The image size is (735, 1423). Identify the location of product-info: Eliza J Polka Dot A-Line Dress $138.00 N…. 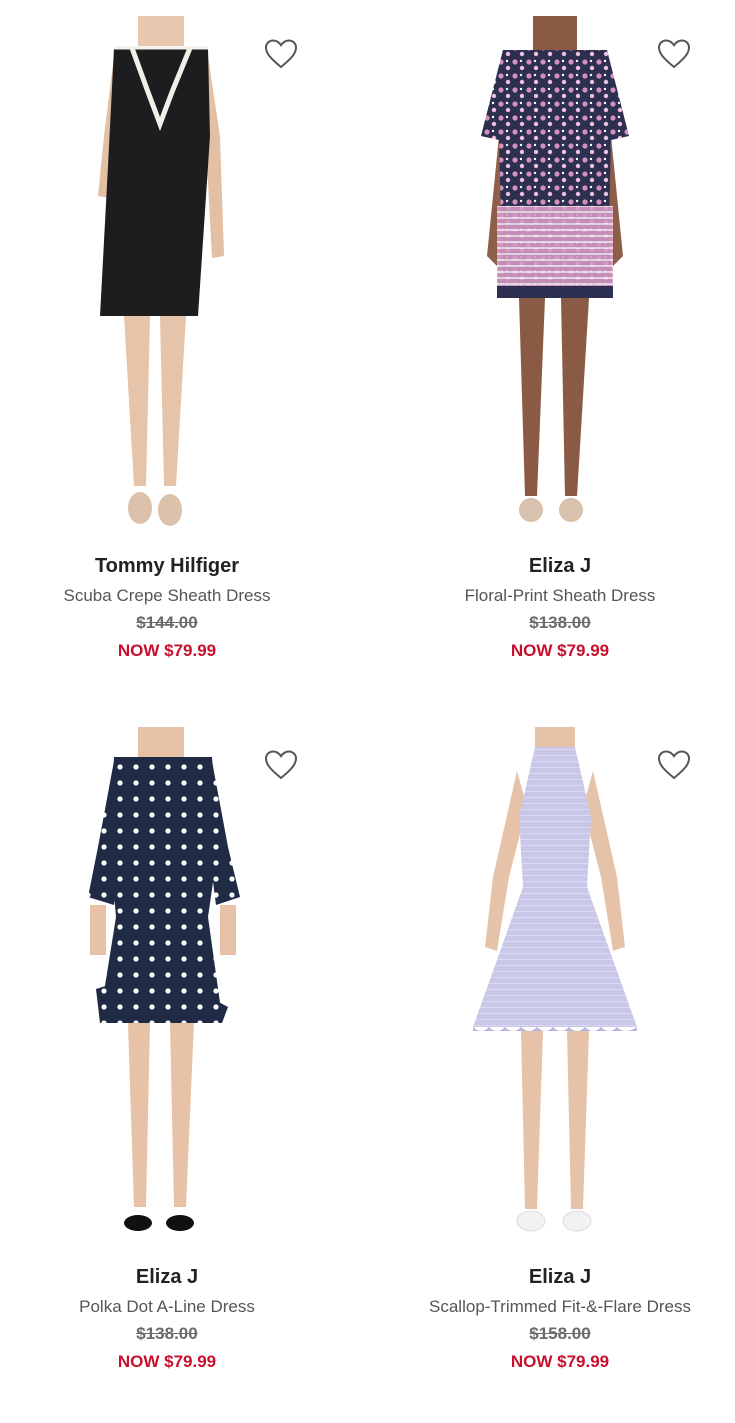
(167, 1318).